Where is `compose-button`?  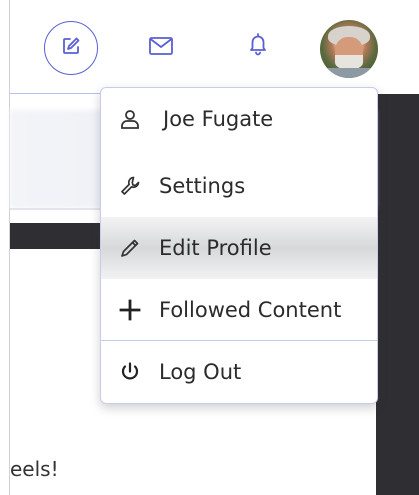
compose-button is located at coordinates (71, 48).